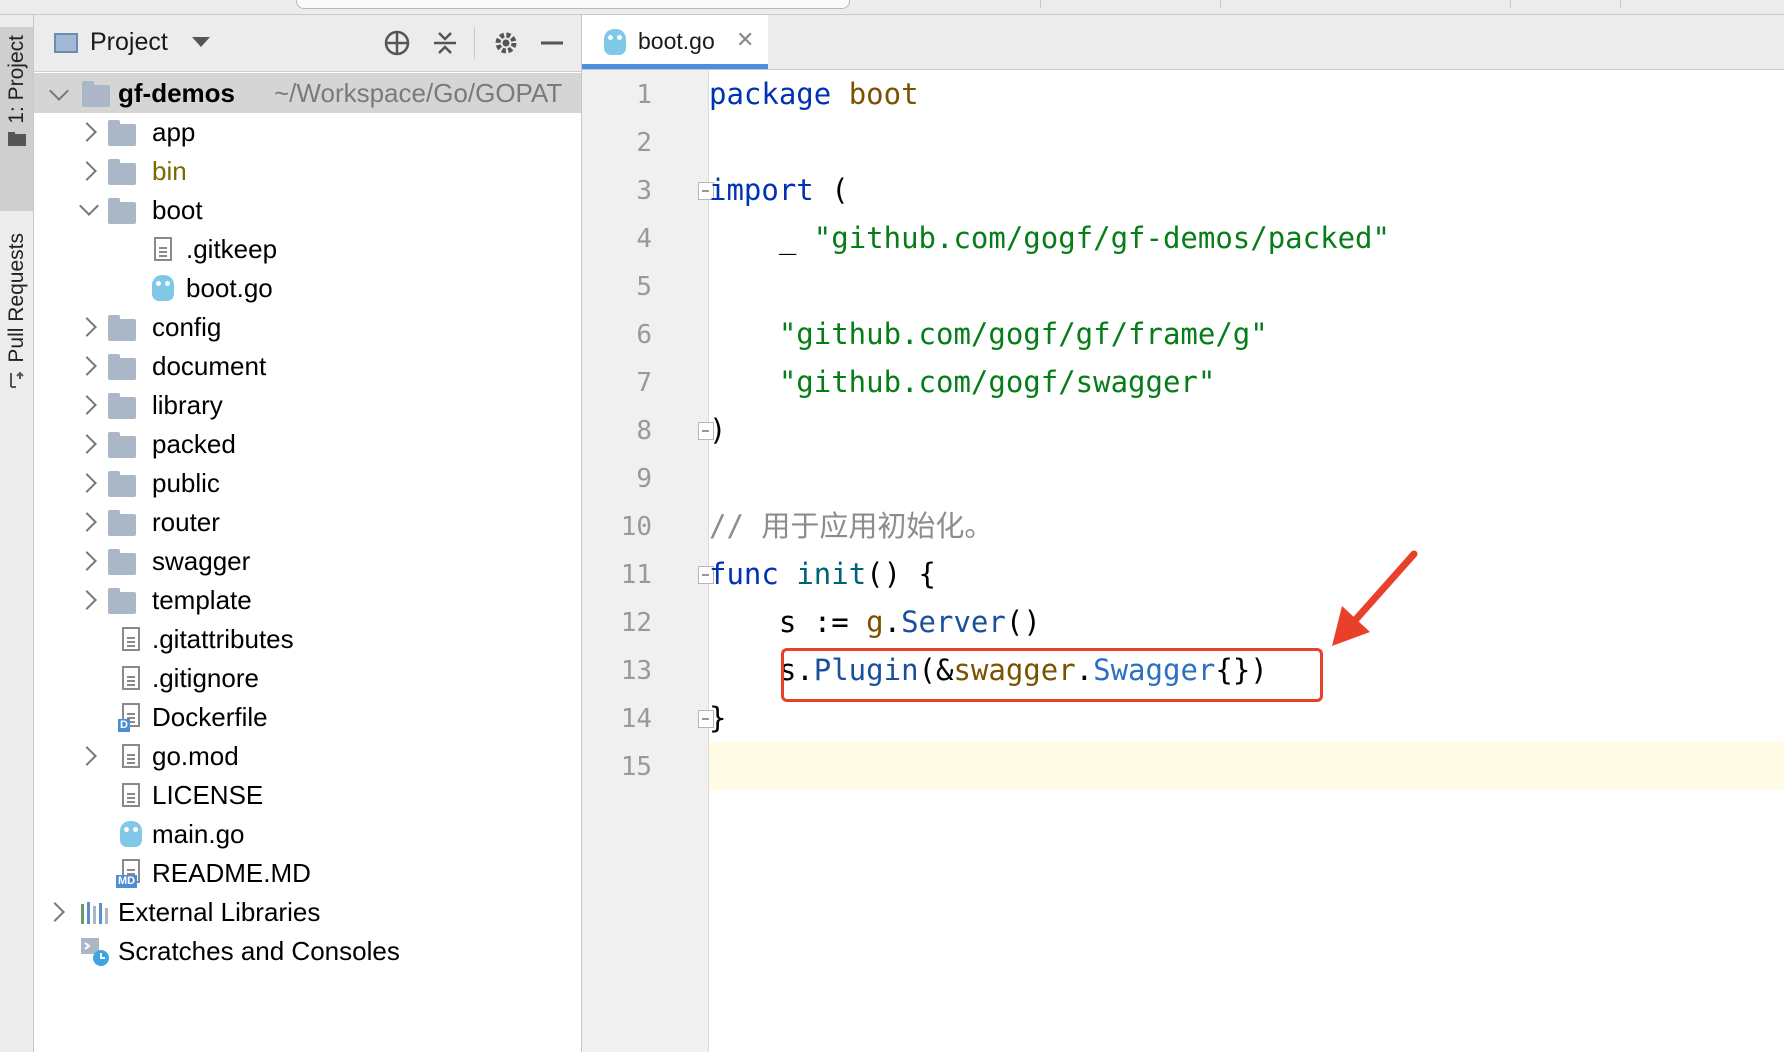 The image size is (1784, 1052). What do you see at coordinates (307, 483) in the screenshot?
I see `tree-item-public: public` at bounding box center [307, 483].